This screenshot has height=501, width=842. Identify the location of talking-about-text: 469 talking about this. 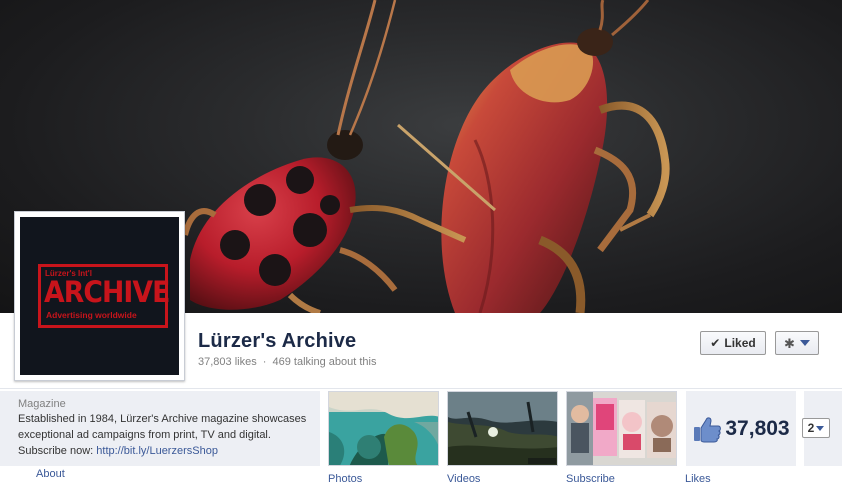
(324, 362).